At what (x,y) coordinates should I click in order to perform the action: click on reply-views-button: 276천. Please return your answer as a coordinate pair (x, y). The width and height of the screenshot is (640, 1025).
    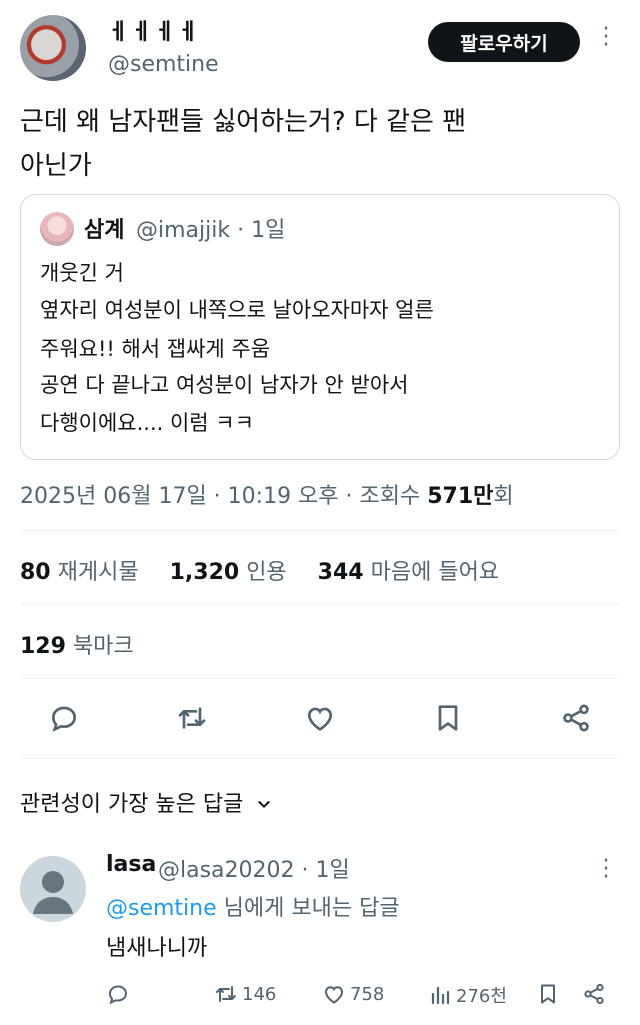
    Looking at the image, I should click on (467, 995).